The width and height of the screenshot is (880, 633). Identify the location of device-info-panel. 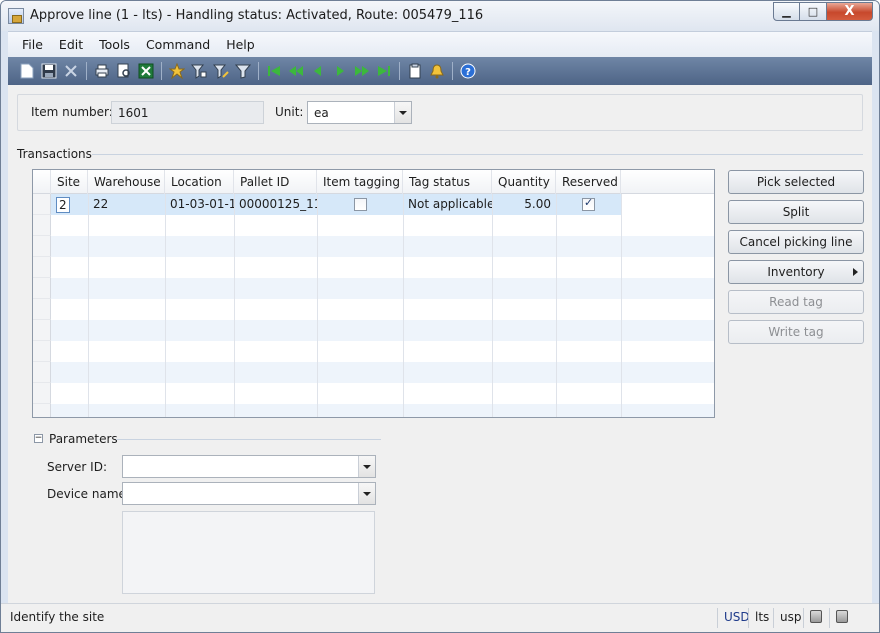
(248, 552).